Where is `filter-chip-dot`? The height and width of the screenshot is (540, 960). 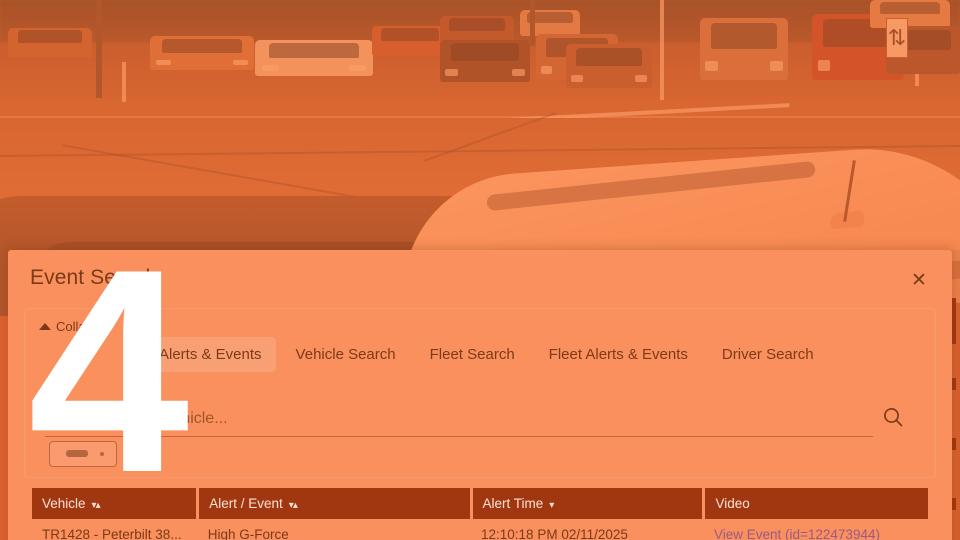 filter-chip-dot is located at coordinates (102, 454).